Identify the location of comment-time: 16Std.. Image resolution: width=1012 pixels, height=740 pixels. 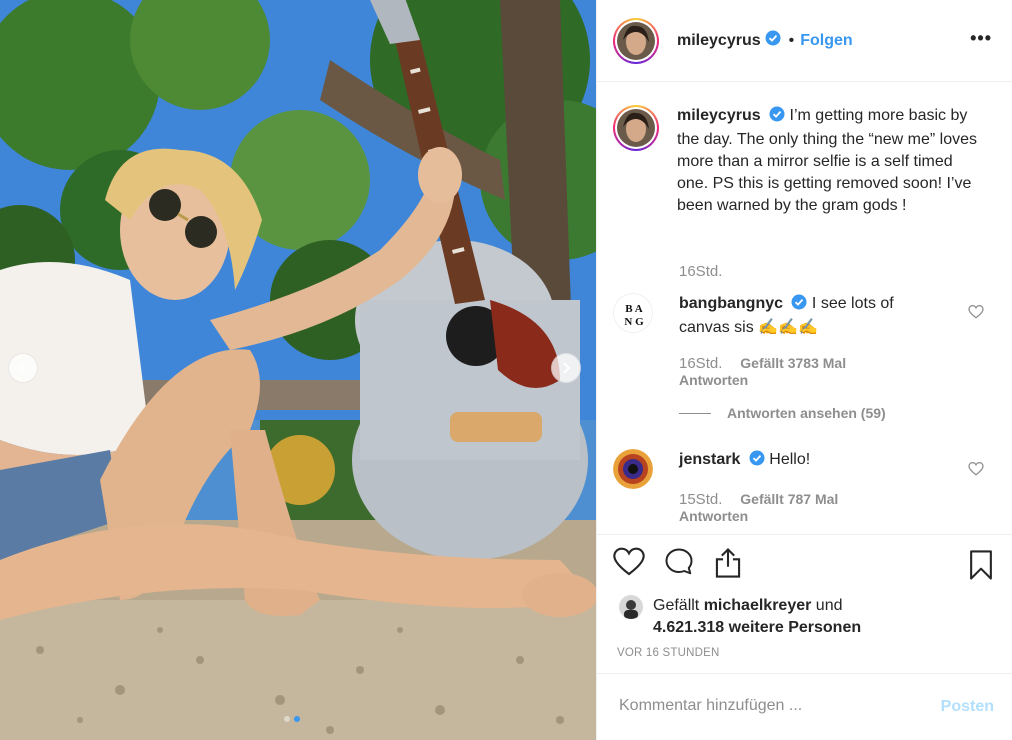
(700, 363).